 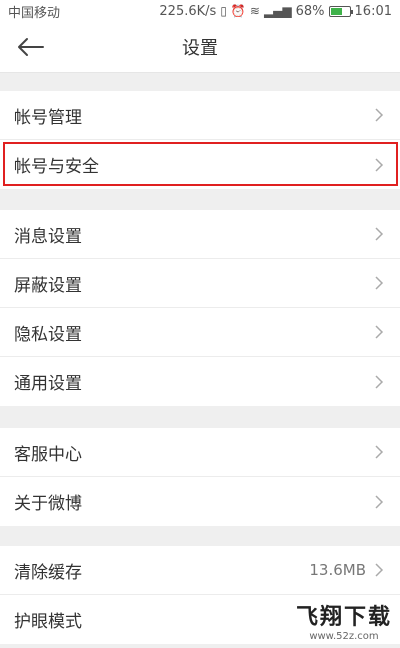 I want to click on back-button, so click(x=30, y=47).